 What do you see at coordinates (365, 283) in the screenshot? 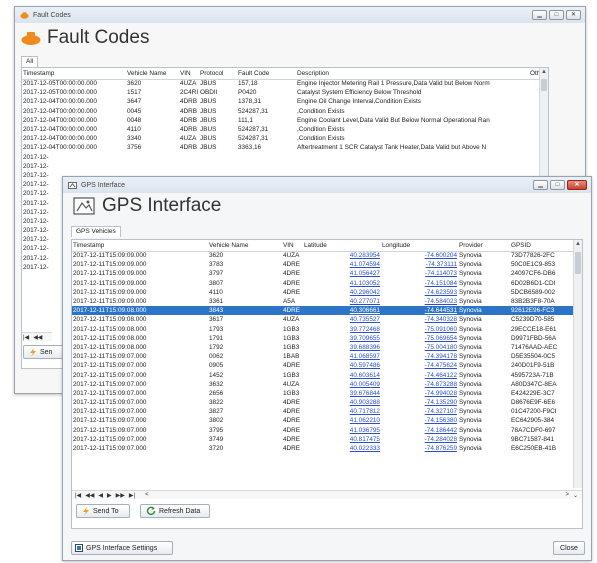
I see `latitude-link: 41.103052` at bounding box center [365, 283].